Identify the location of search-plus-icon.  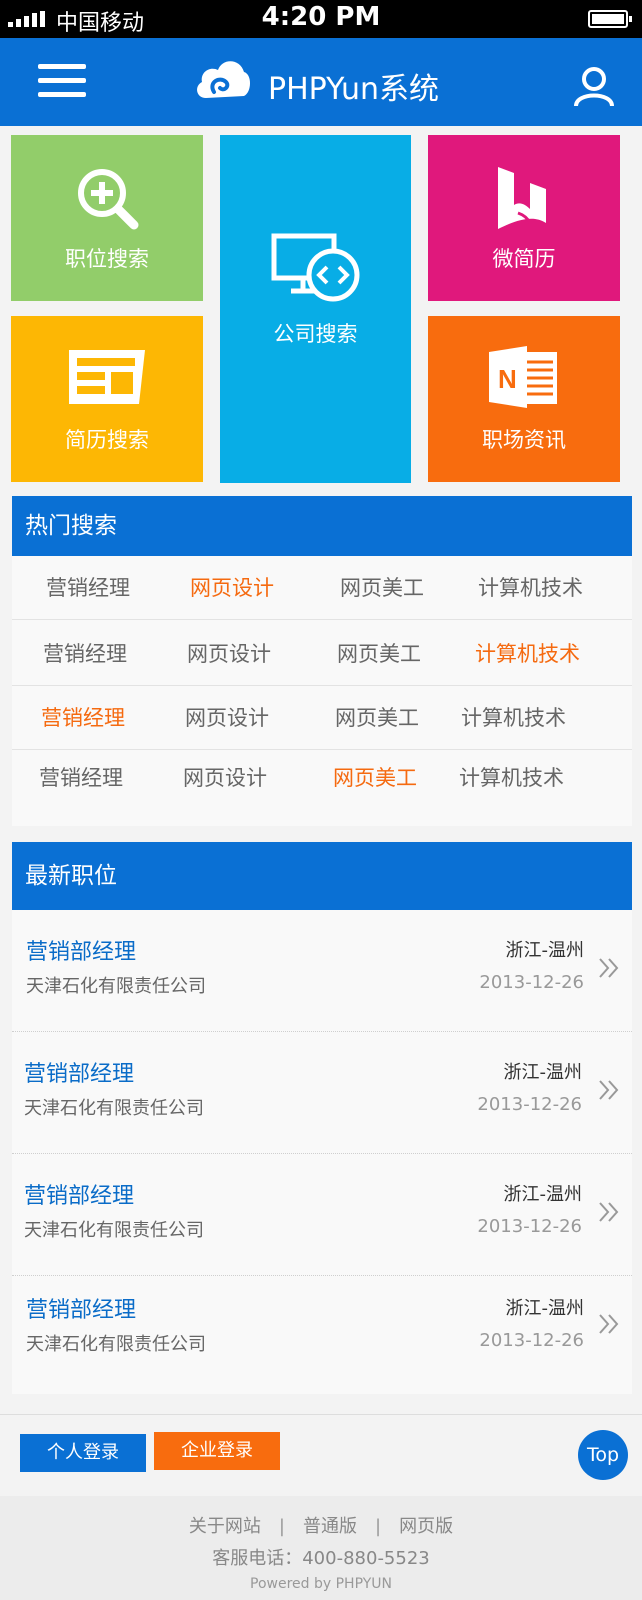
(108, 199).